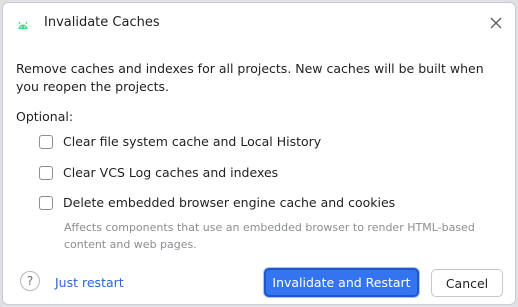 The height and width of the screenshot is (307, 518). Describe the element at coordinates (46, 141) in the screenshot. I see `checkbox-clear-file-system-cache` at that location.